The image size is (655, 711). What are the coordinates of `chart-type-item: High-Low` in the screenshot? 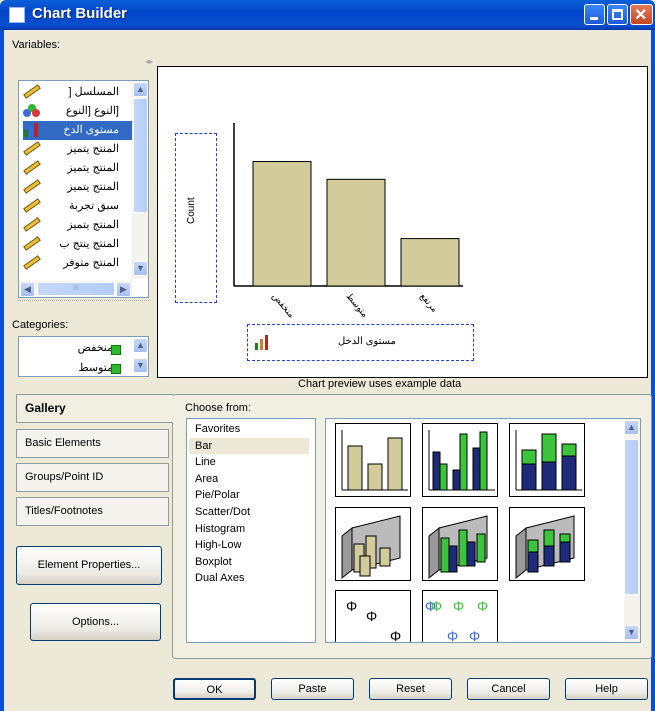 It's located at (249, 545).